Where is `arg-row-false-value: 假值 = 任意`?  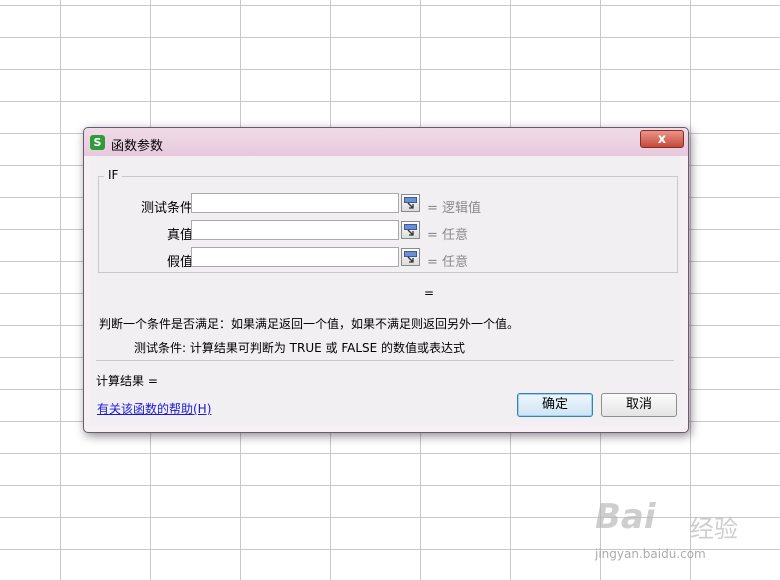 arg-row-false-value: 假值 = 任意 is located at coordinates (389, 258).